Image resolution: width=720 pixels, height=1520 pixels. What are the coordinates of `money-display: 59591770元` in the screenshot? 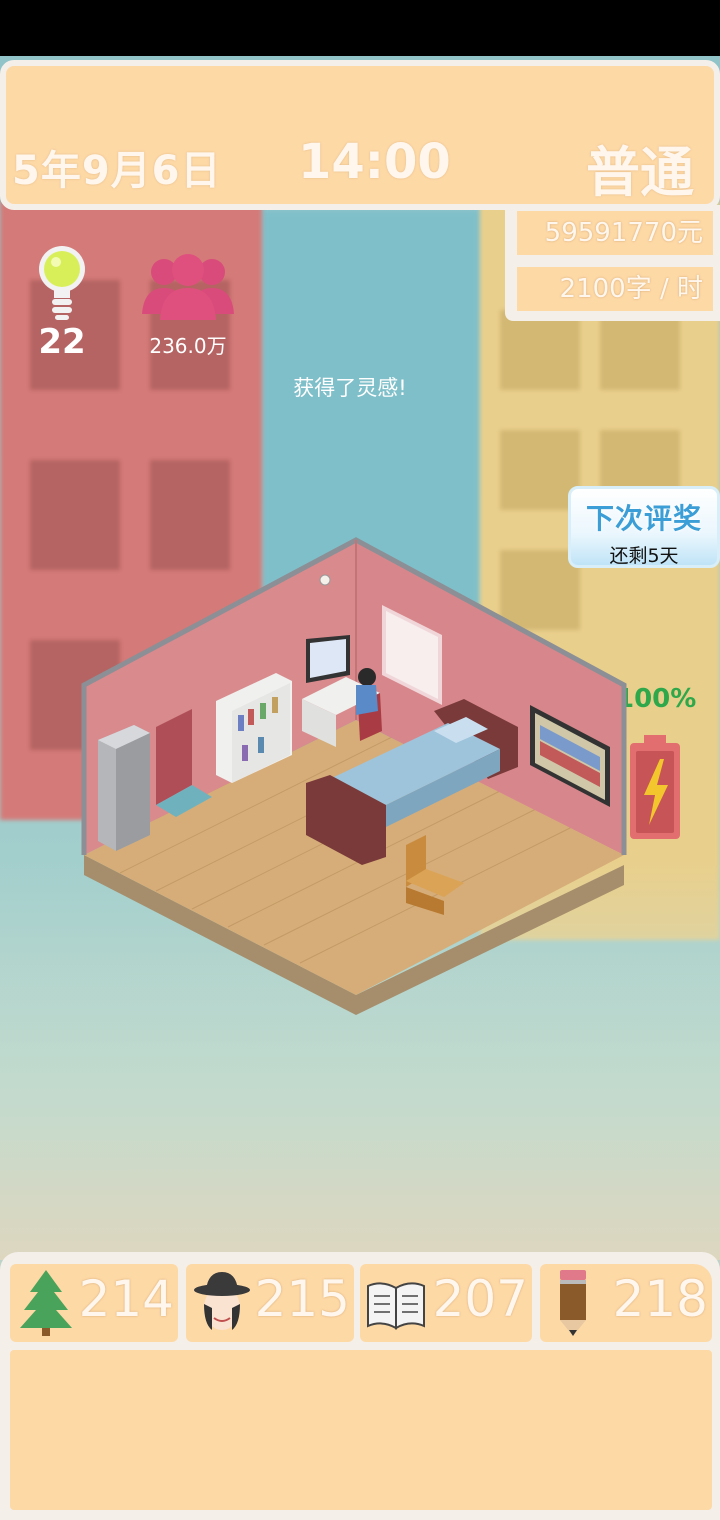 It's located at (615, 233).